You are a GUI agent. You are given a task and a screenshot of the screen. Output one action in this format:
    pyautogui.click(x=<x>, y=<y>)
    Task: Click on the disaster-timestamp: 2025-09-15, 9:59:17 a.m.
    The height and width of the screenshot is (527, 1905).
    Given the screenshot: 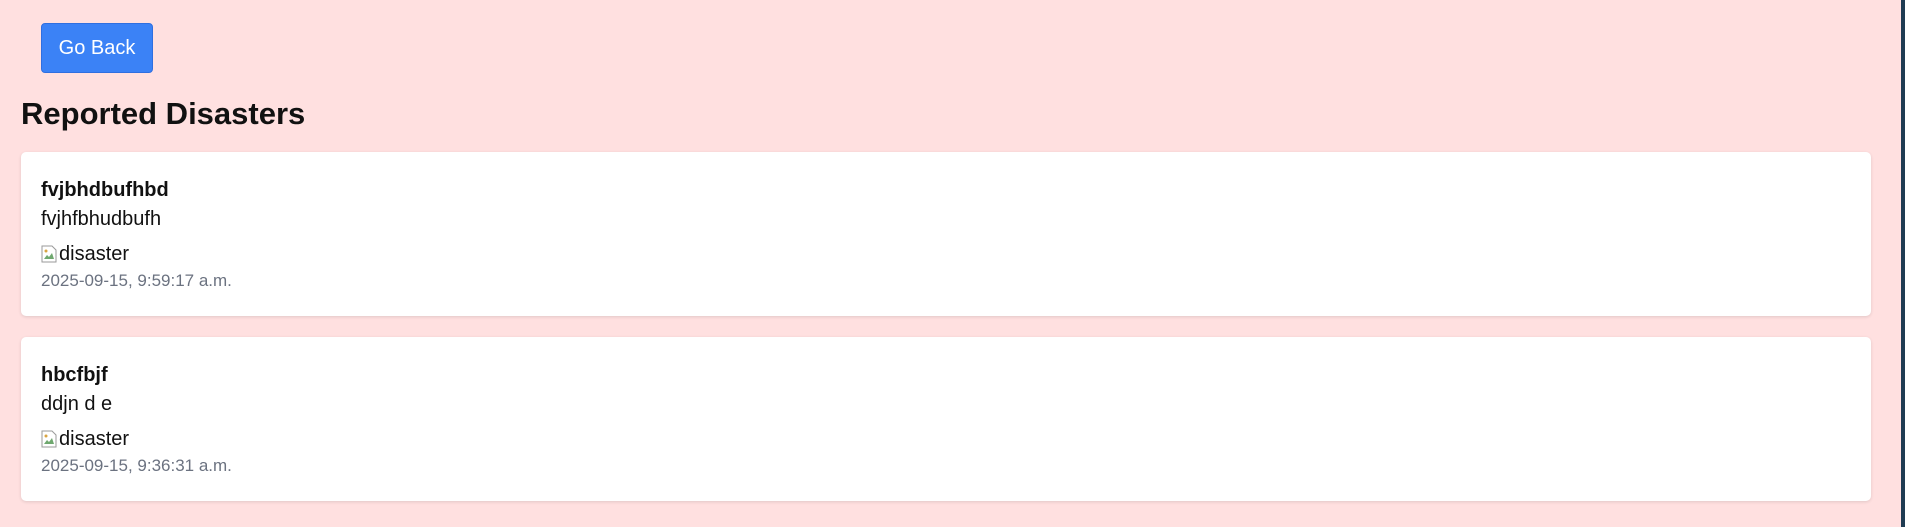 What is the action you would take?
    pyautogui.click(x=136, y=280)
    